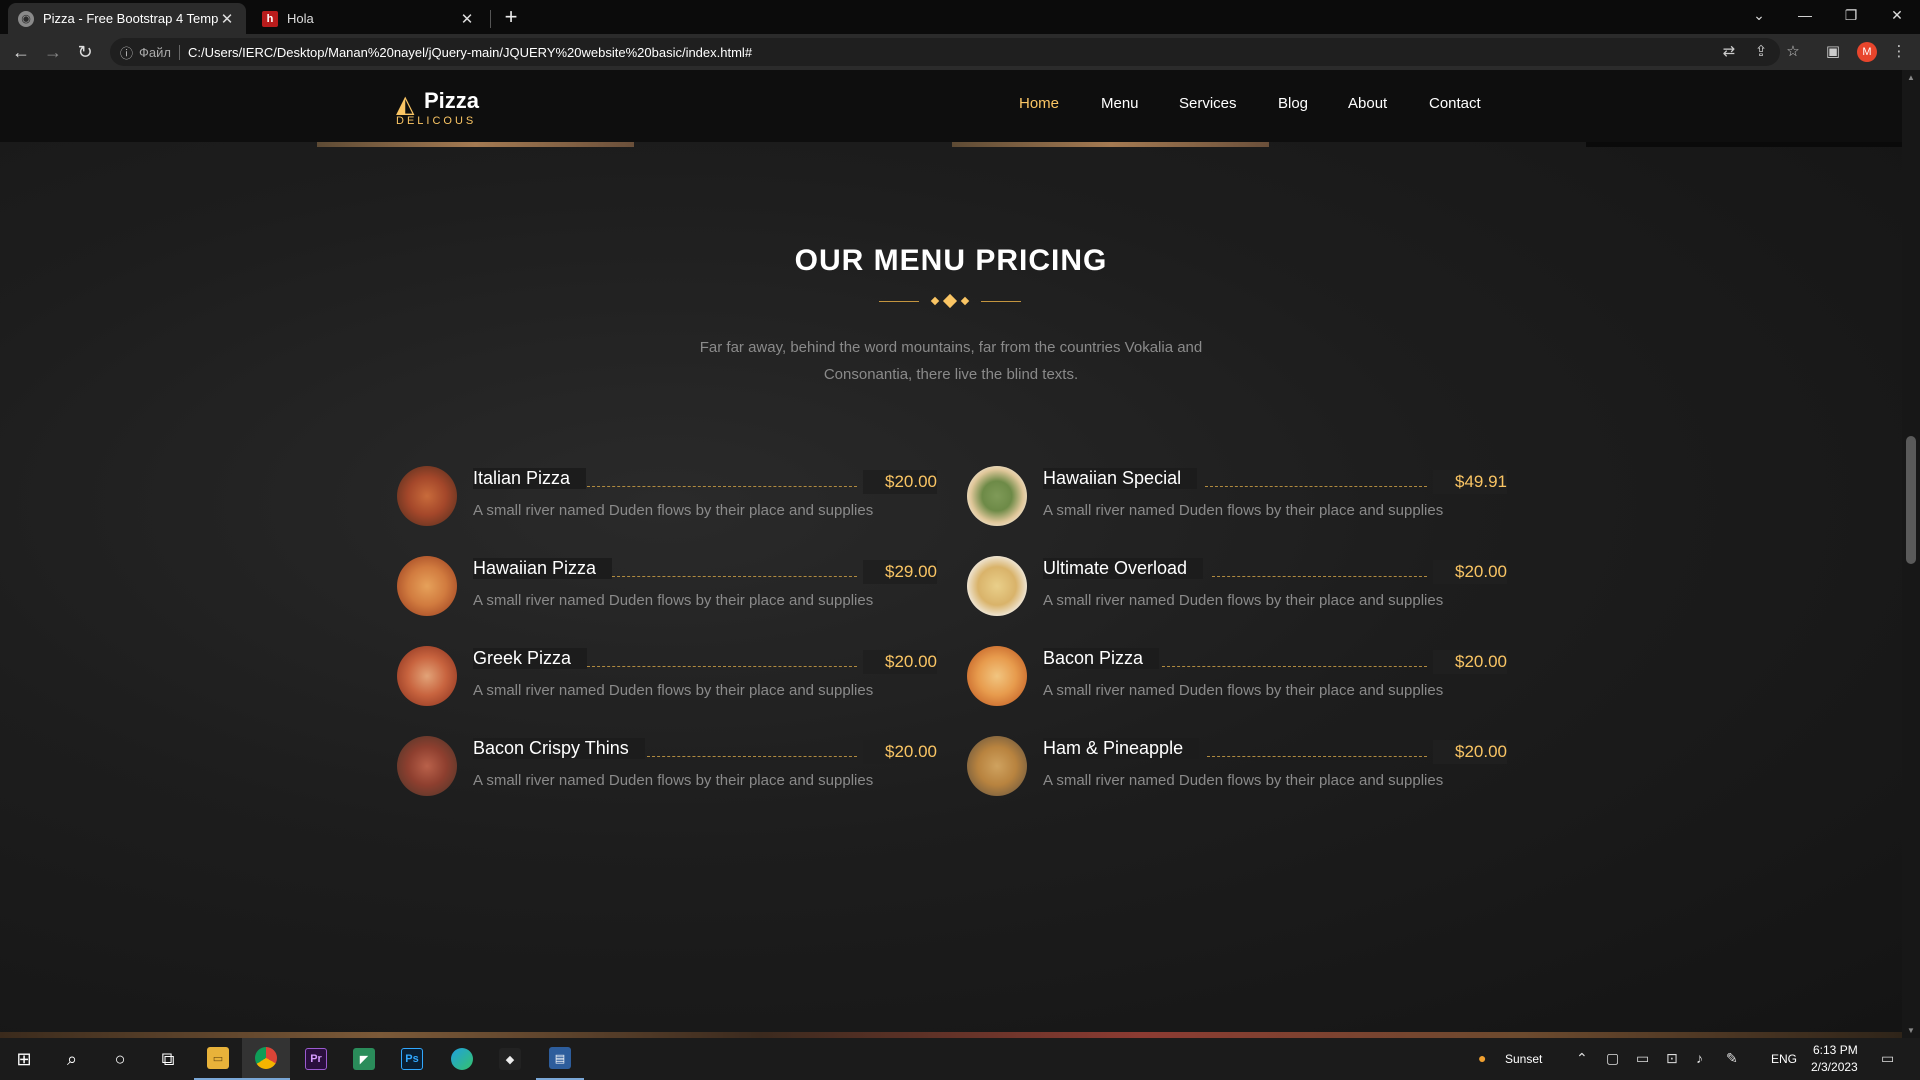 The height and width of the screenshot is (1080, 1920). I want to click on minimize-button: —, so click(1805, 15).